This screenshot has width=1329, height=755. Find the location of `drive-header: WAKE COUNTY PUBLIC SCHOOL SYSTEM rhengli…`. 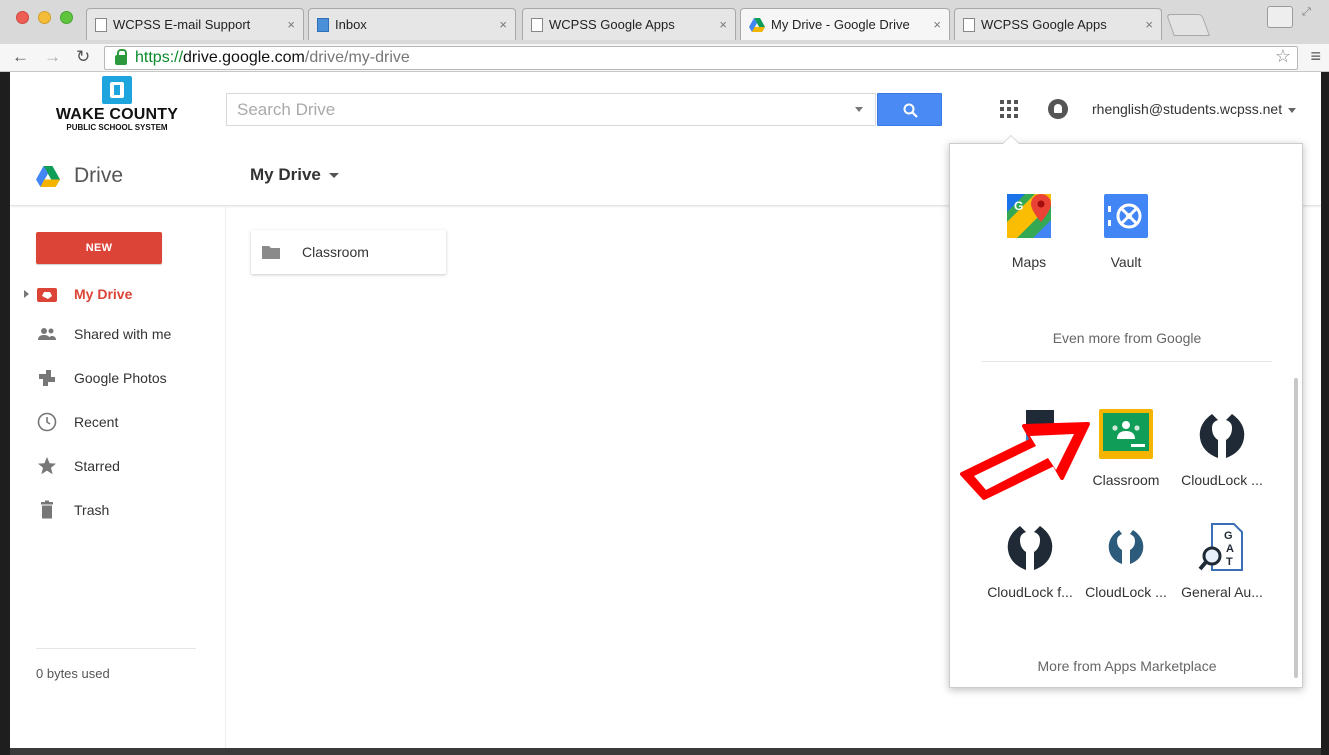

drive-header: WAKE COUNTY PUBLIC SCHOOL SYSTEM rhengli… is located at coordinates (665, 108).